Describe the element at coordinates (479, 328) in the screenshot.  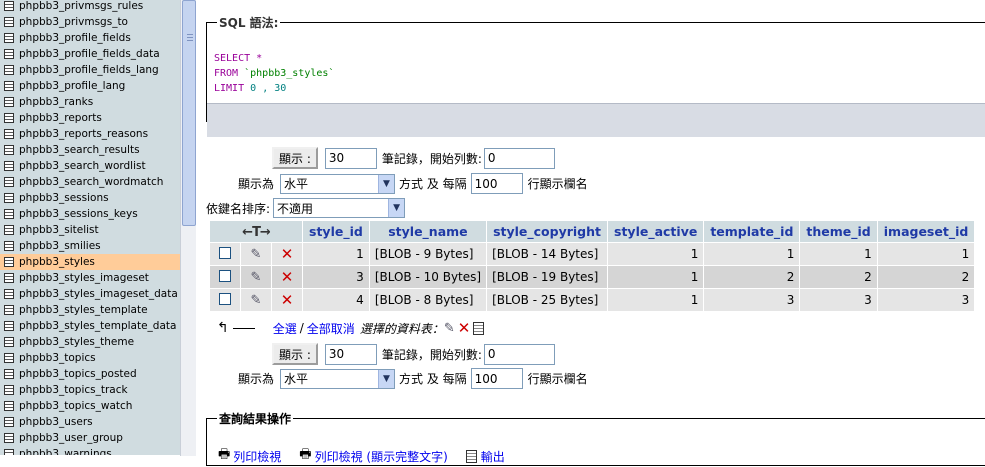
I see `export-selected-icon` at that location.